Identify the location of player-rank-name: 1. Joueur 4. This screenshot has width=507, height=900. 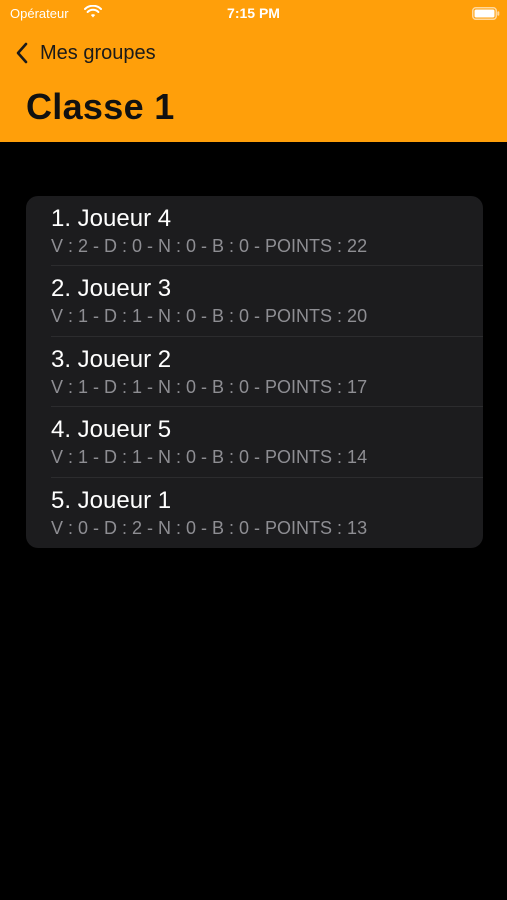
(111, 218).